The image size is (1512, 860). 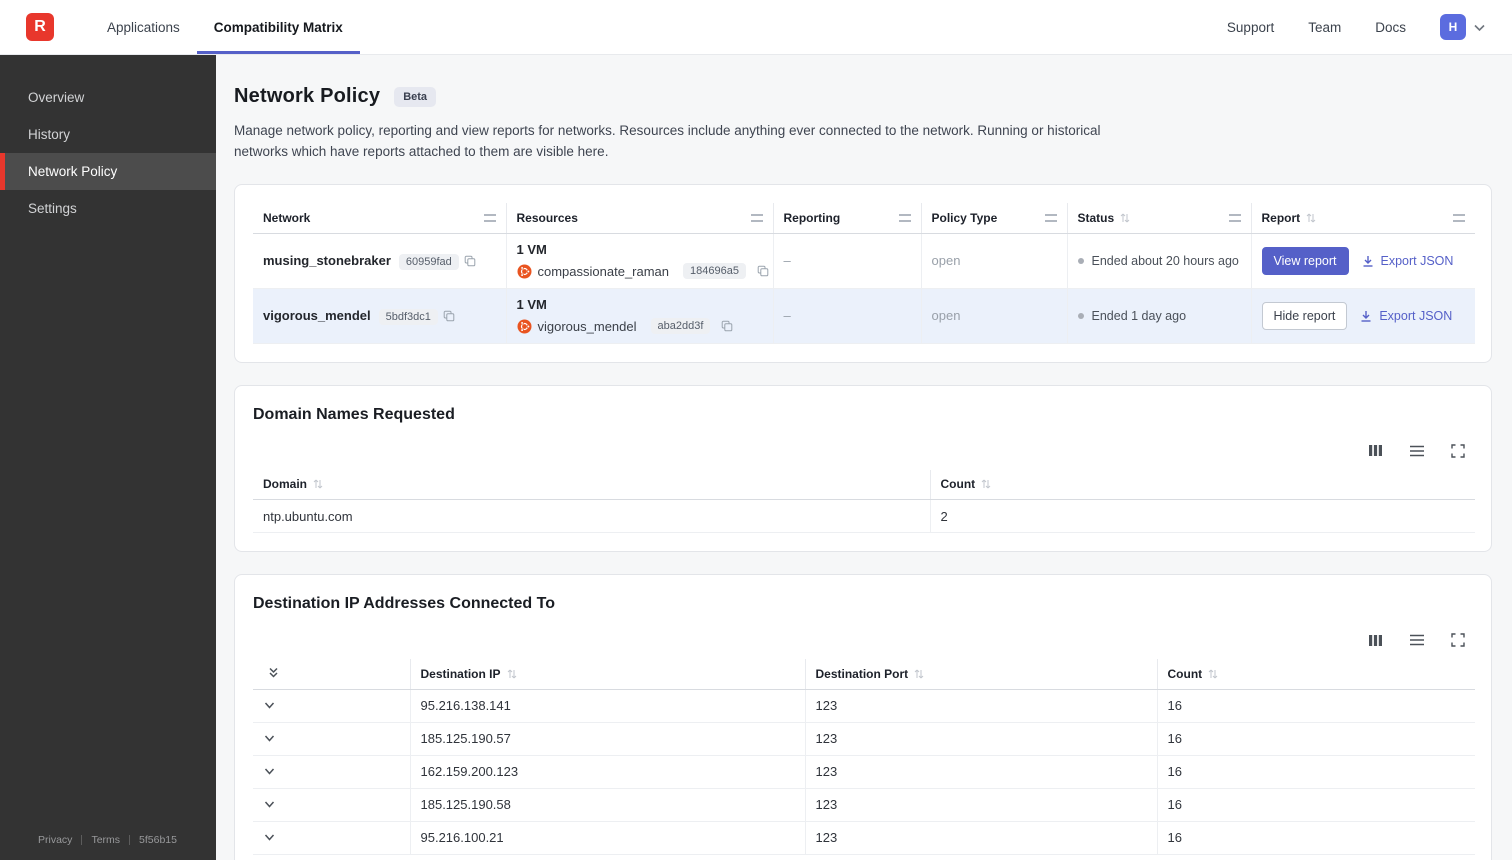 What do you see at coordinates (608, 674) in the screenshot?
I see `col-header-destination-ip: Destination IP` at bounding box center [608, 674].